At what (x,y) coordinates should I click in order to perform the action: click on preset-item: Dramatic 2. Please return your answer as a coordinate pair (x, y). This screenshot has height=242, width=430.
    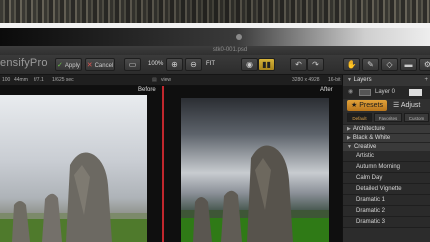
    Looking at the image, I should click on (386, 211).